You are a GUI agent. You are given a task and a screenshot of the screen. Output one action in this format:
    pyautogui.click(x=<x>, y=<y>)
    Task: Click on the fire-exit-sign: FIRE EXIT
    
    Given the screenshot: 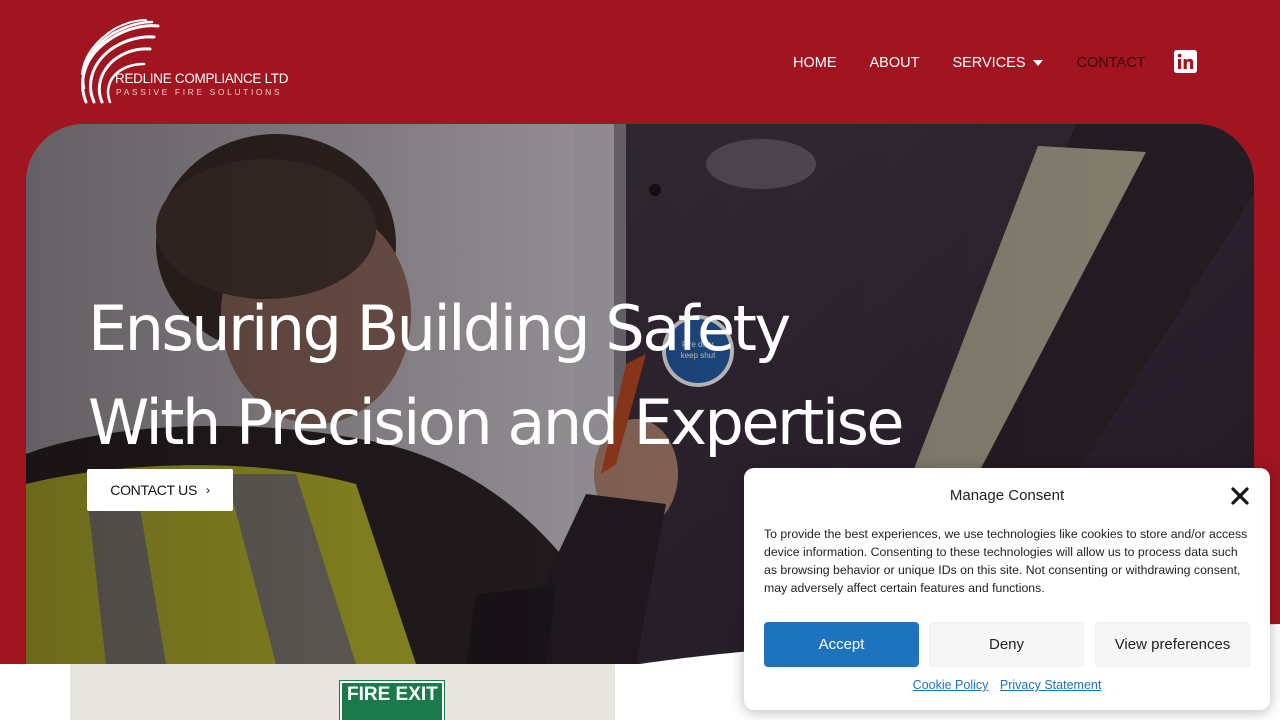 What is the action you would take?
    pyautogui.click(x=392, y=700)
    